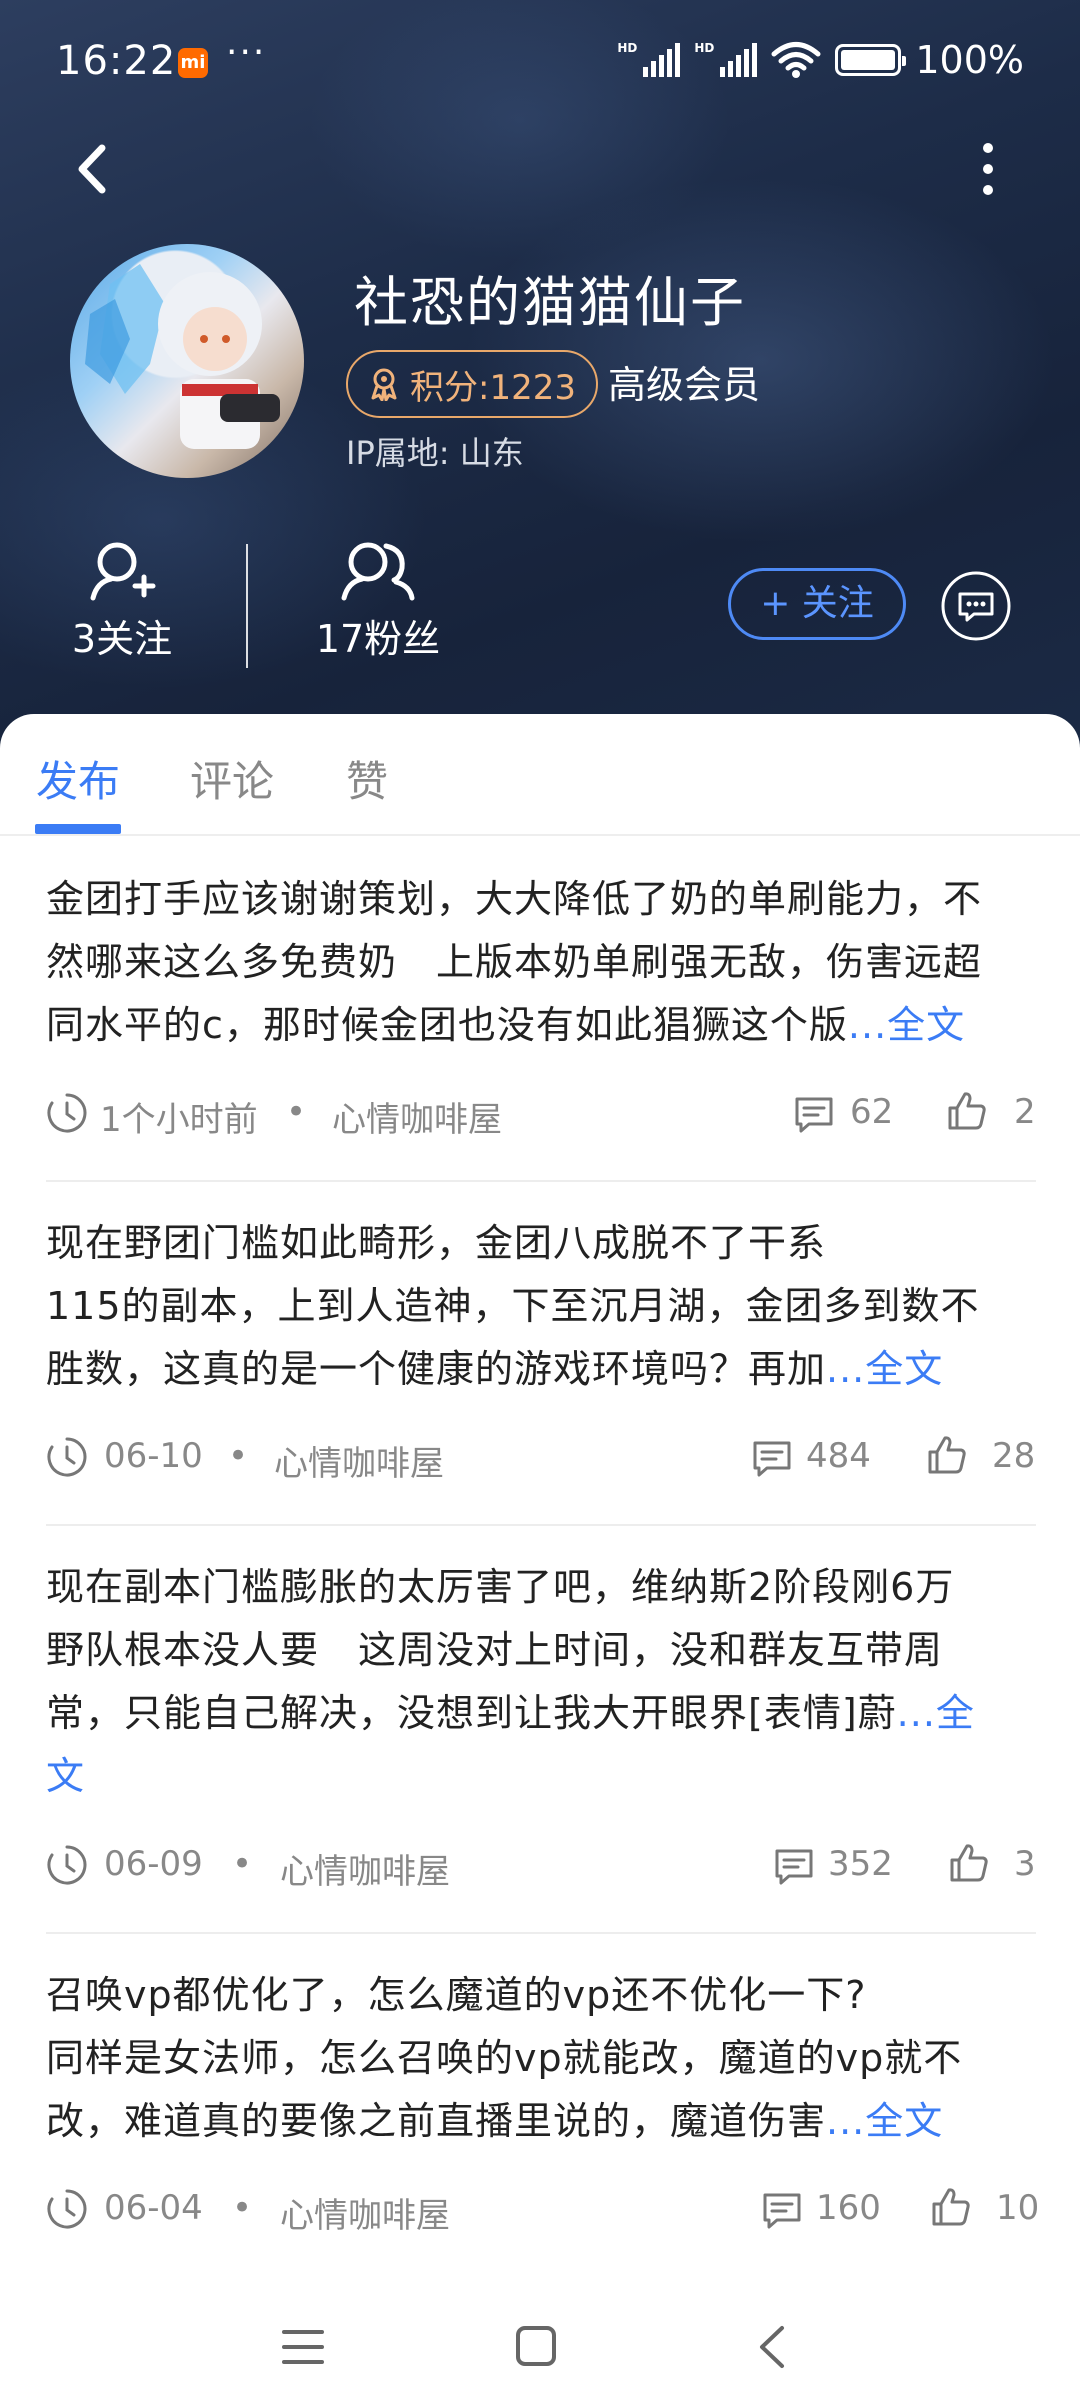 This screenshot has height=2401, width=1080. I want to click on like-count: 3, so click(1025, 1864).